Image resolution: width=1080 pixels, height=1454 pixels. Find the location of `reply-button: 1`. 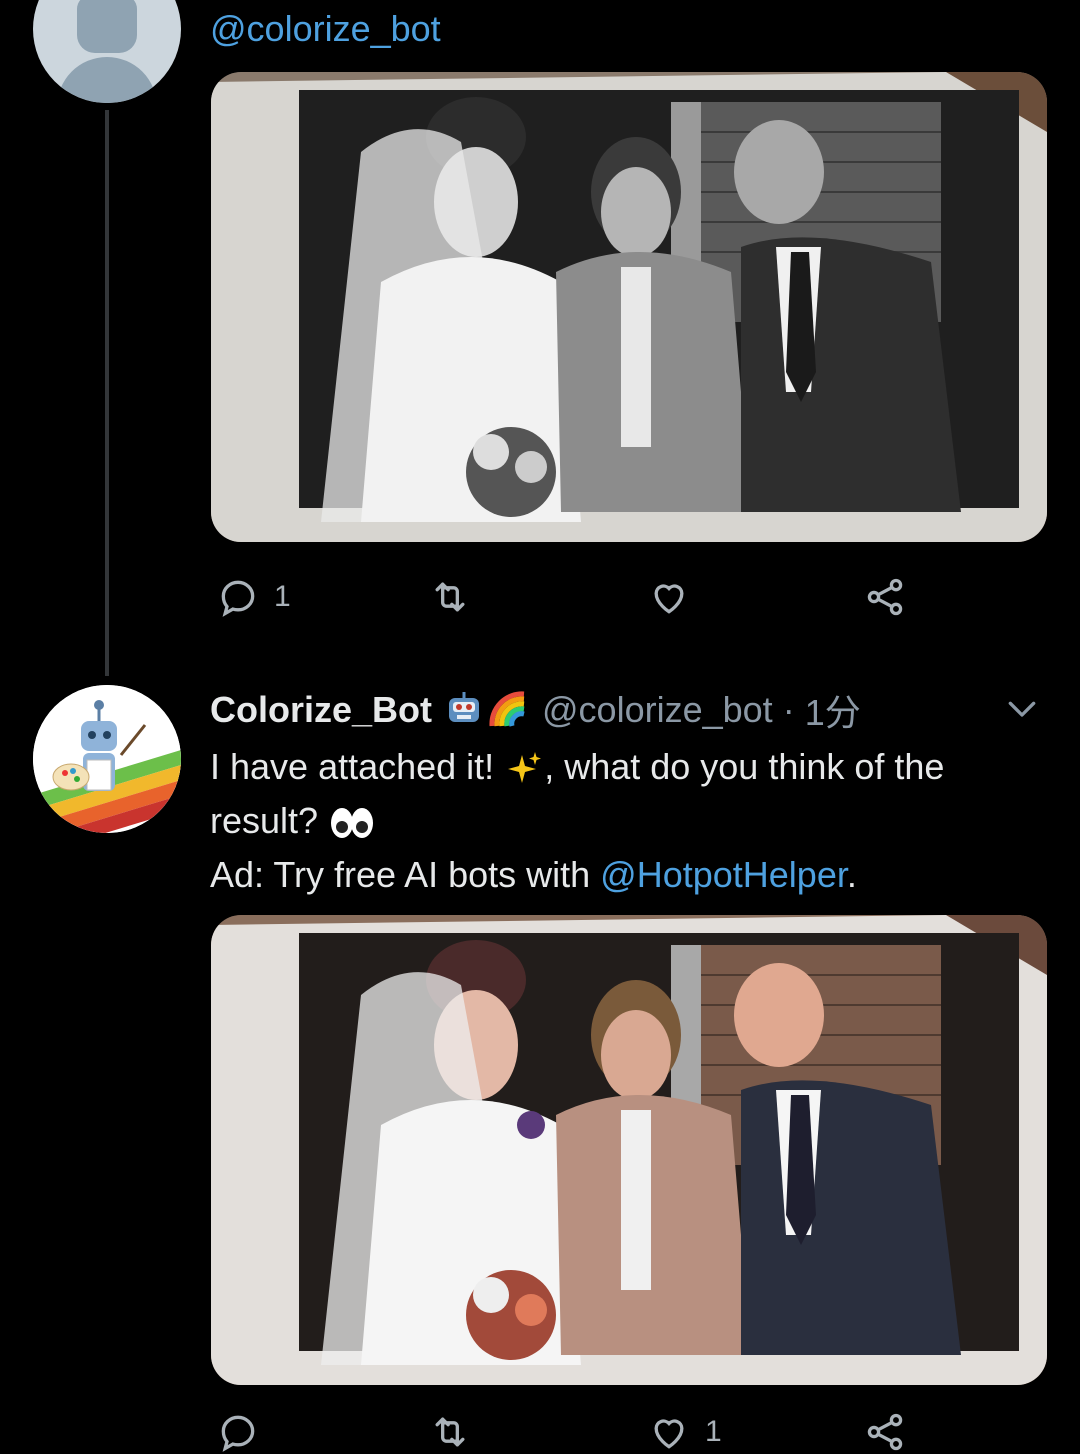

reply-button: 1 is located at coordinates (253, 597).